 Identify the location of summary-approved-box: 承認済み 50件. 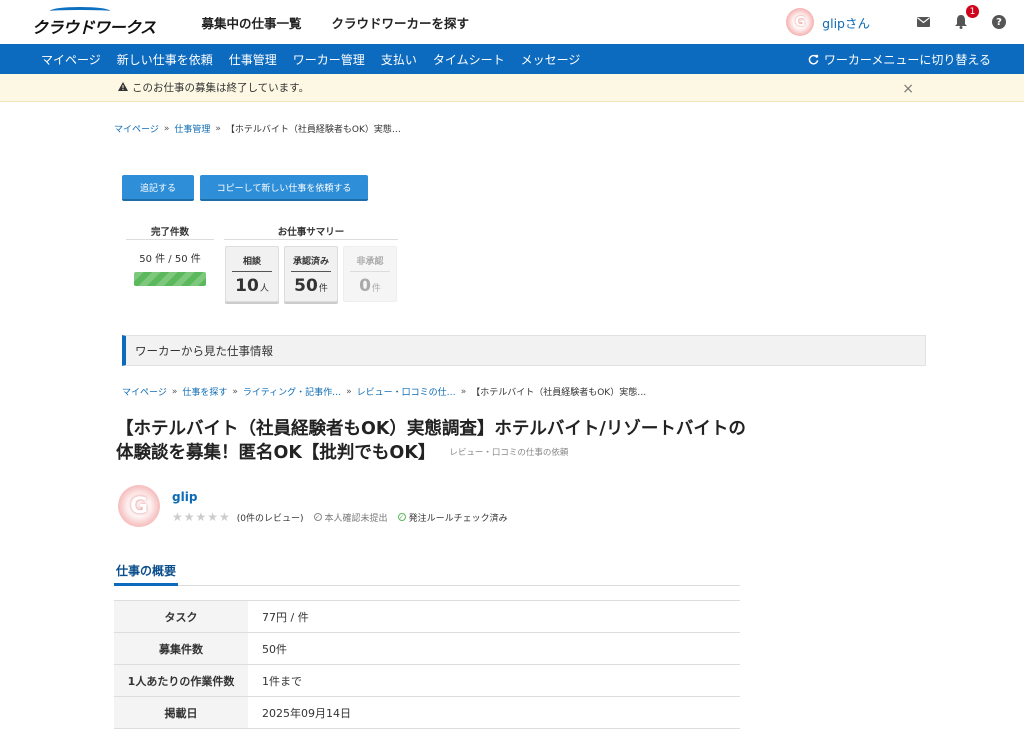
(311, 274).